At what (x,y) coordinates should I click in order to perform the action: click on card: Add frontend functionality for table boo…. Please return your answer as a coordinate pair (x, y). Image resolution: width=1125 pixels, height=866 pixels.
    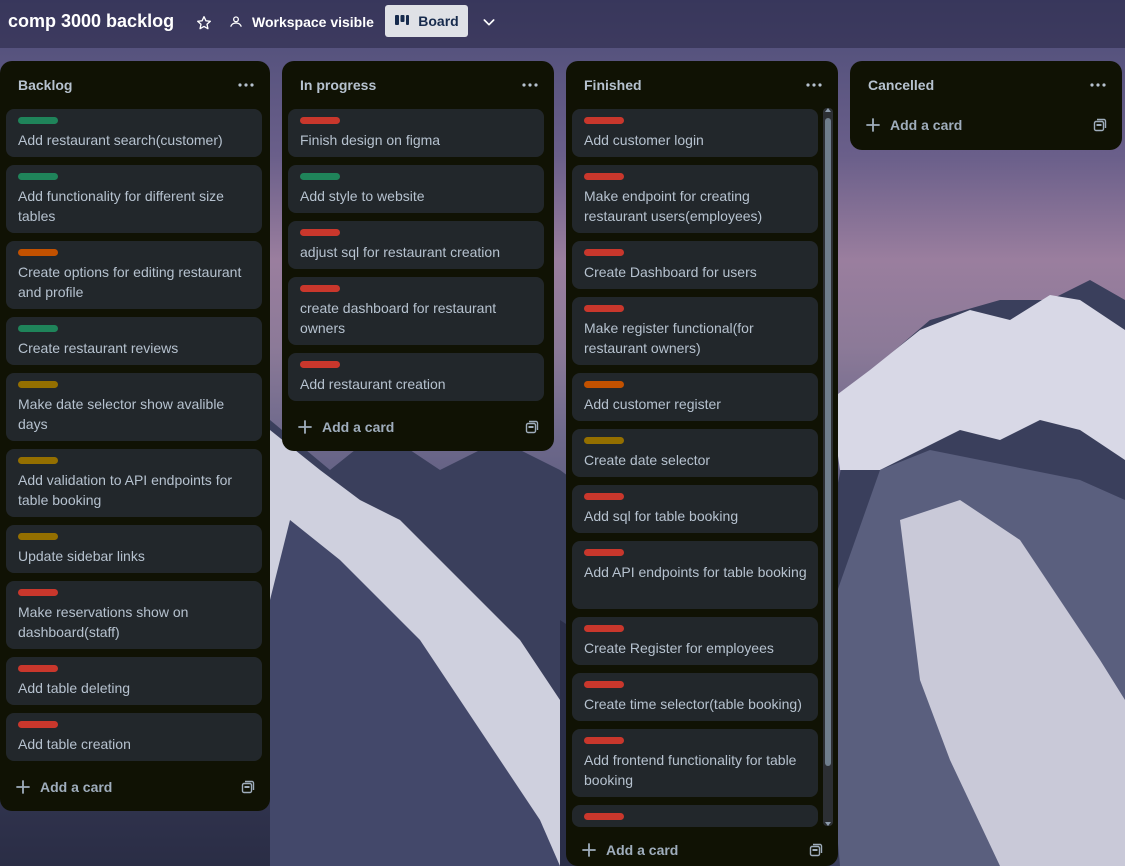
    Looking at the image, I should click on (695, 763).